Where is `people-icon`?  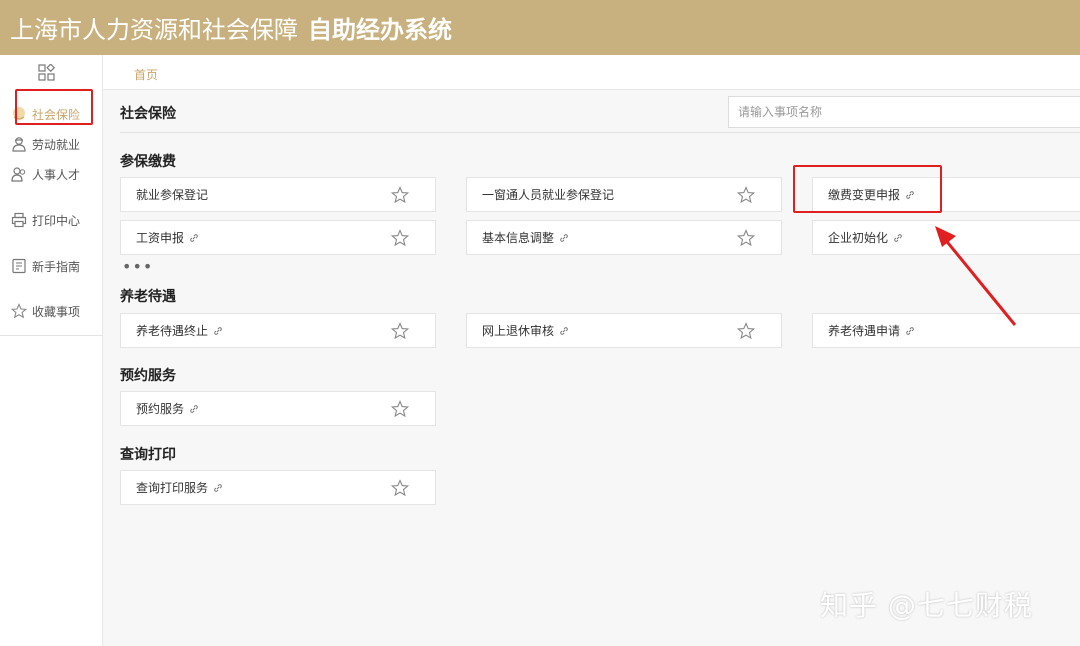 people-icon is located at coordinates (19, 174).